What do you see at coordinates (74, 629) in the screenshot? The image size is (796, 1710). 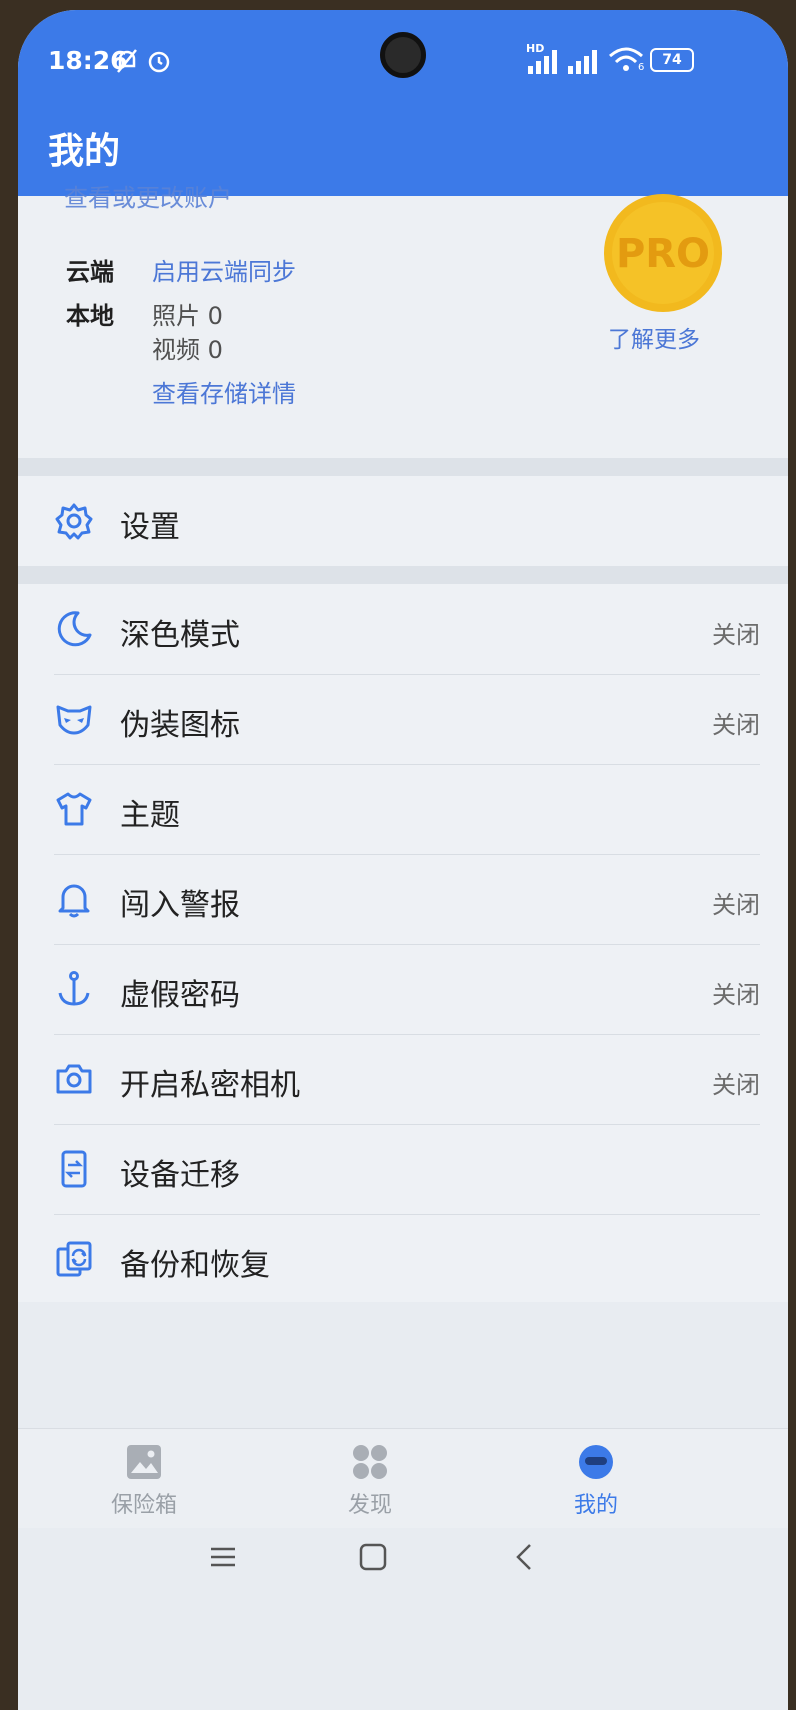 I see `moon-icon` at bounding box center [74, 629].